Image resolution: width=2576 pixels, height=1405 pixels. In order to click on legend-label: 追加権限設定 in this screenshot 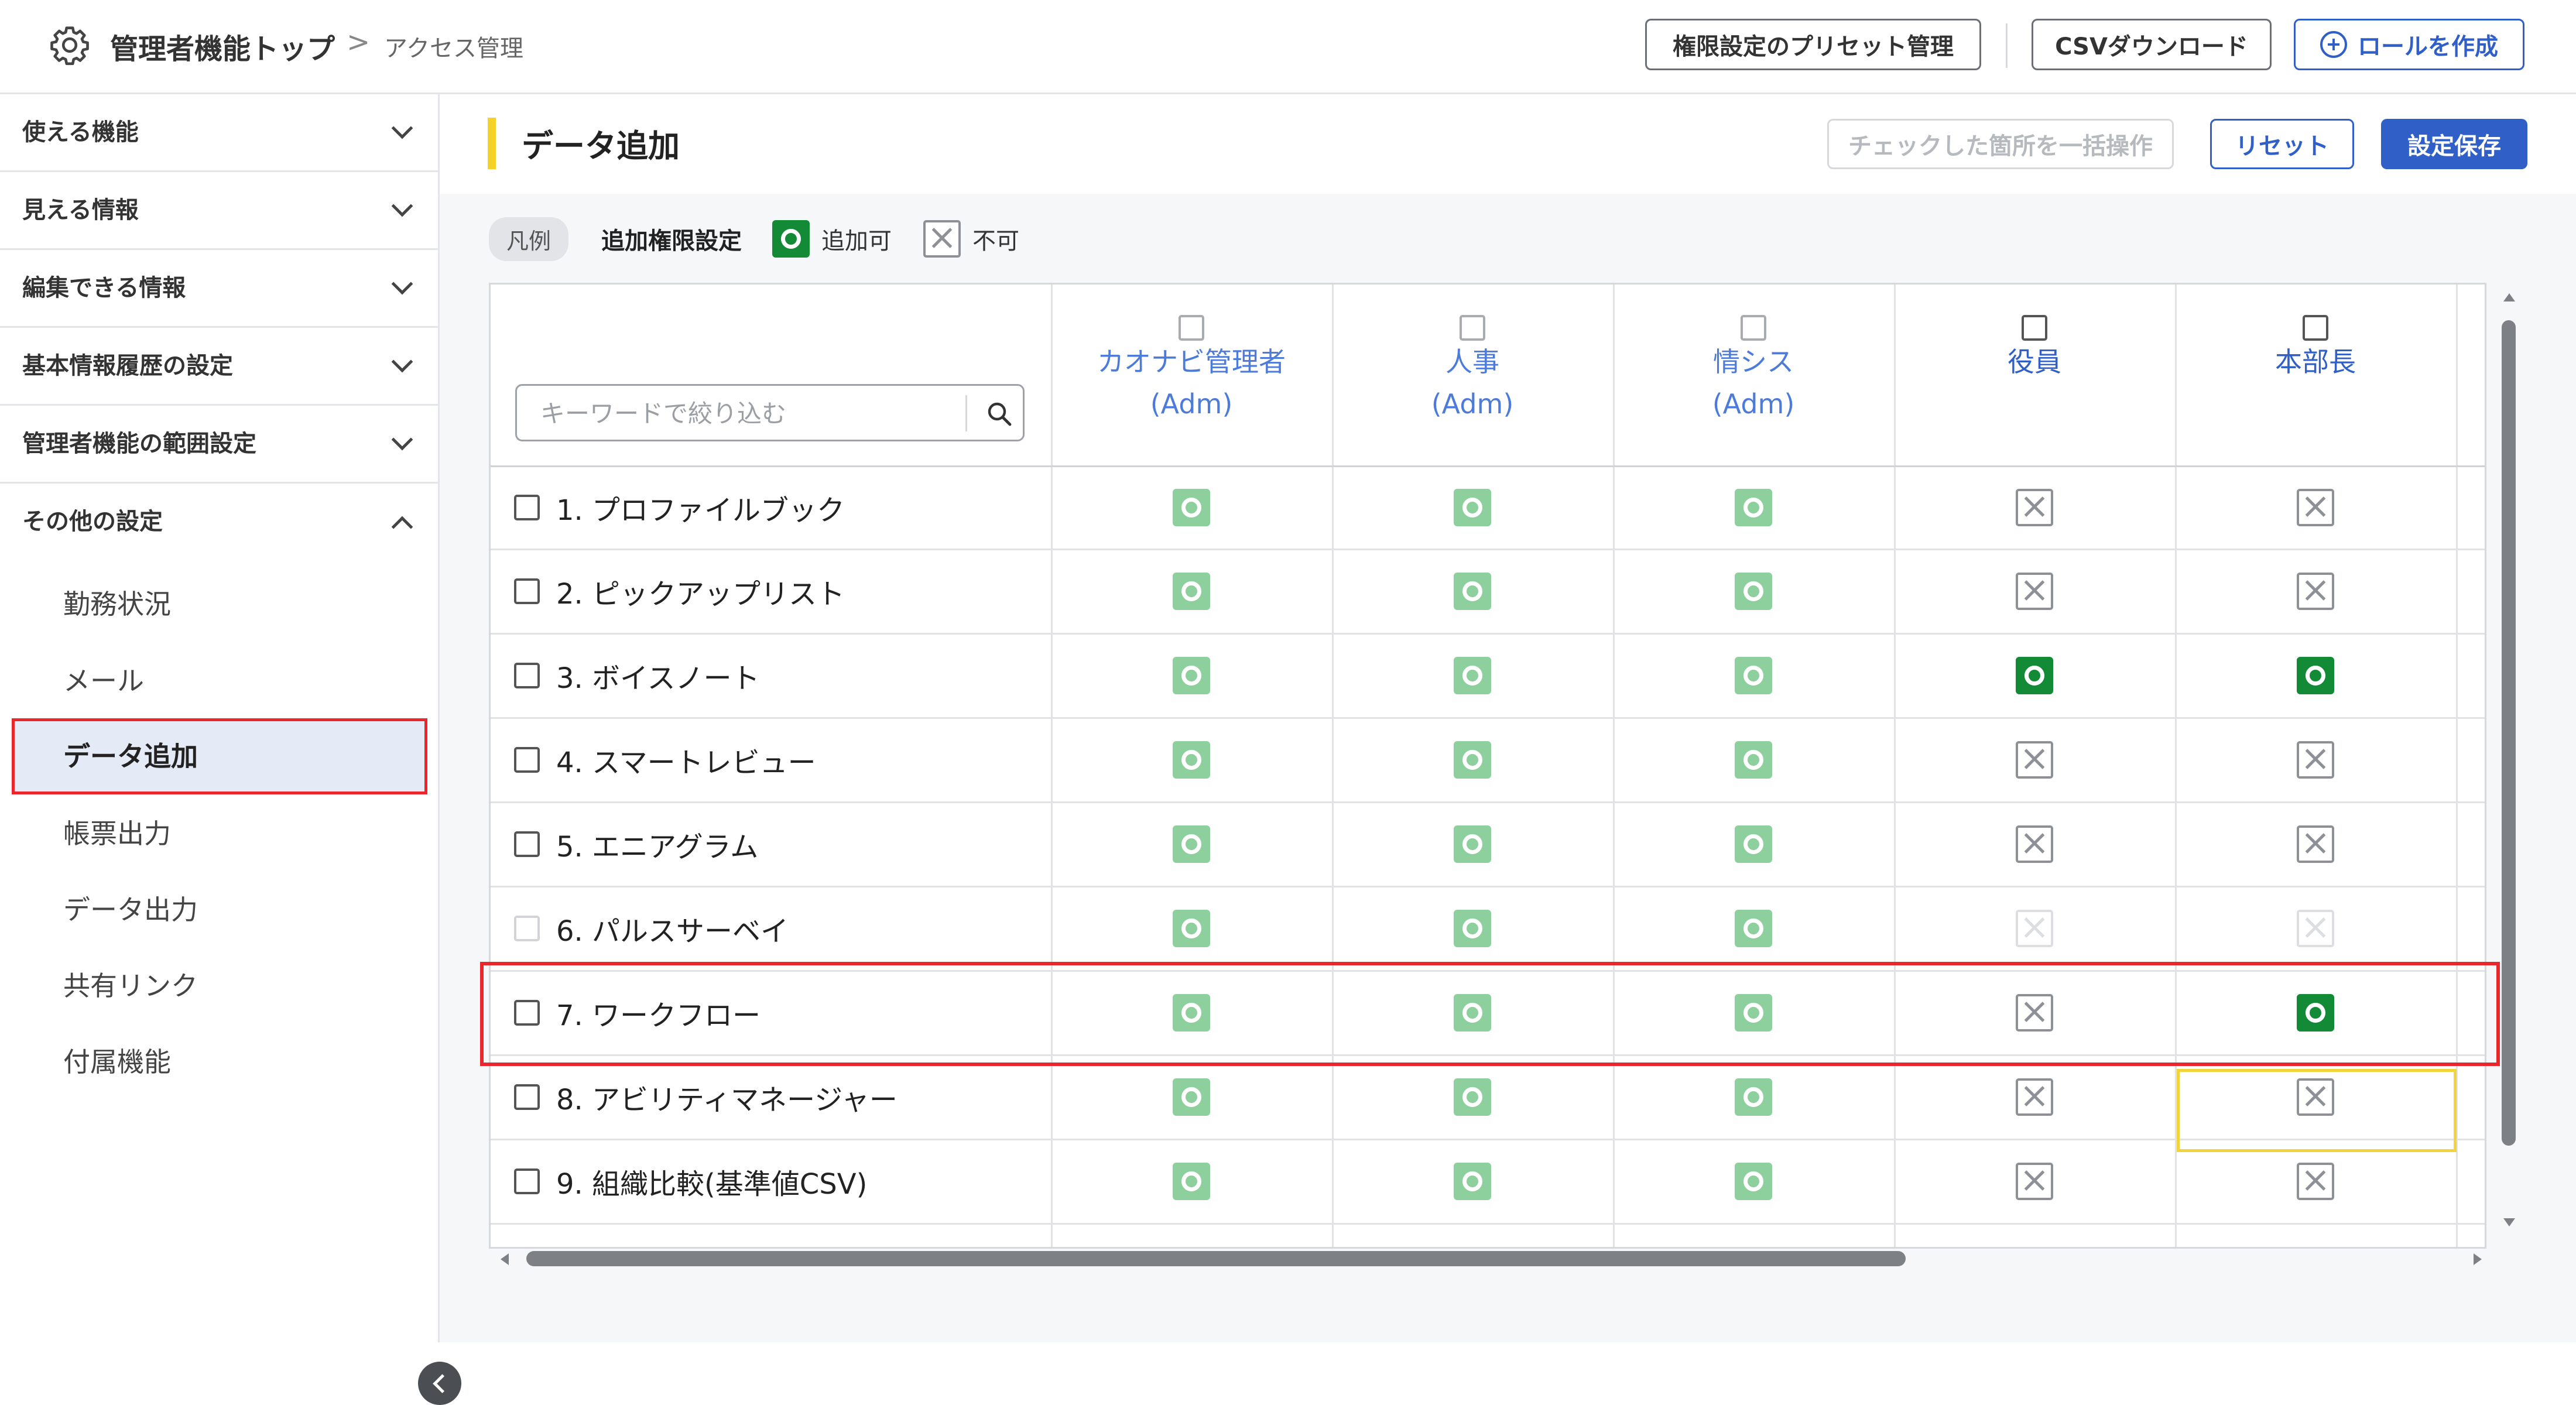, I will do `click(671, 242)`.